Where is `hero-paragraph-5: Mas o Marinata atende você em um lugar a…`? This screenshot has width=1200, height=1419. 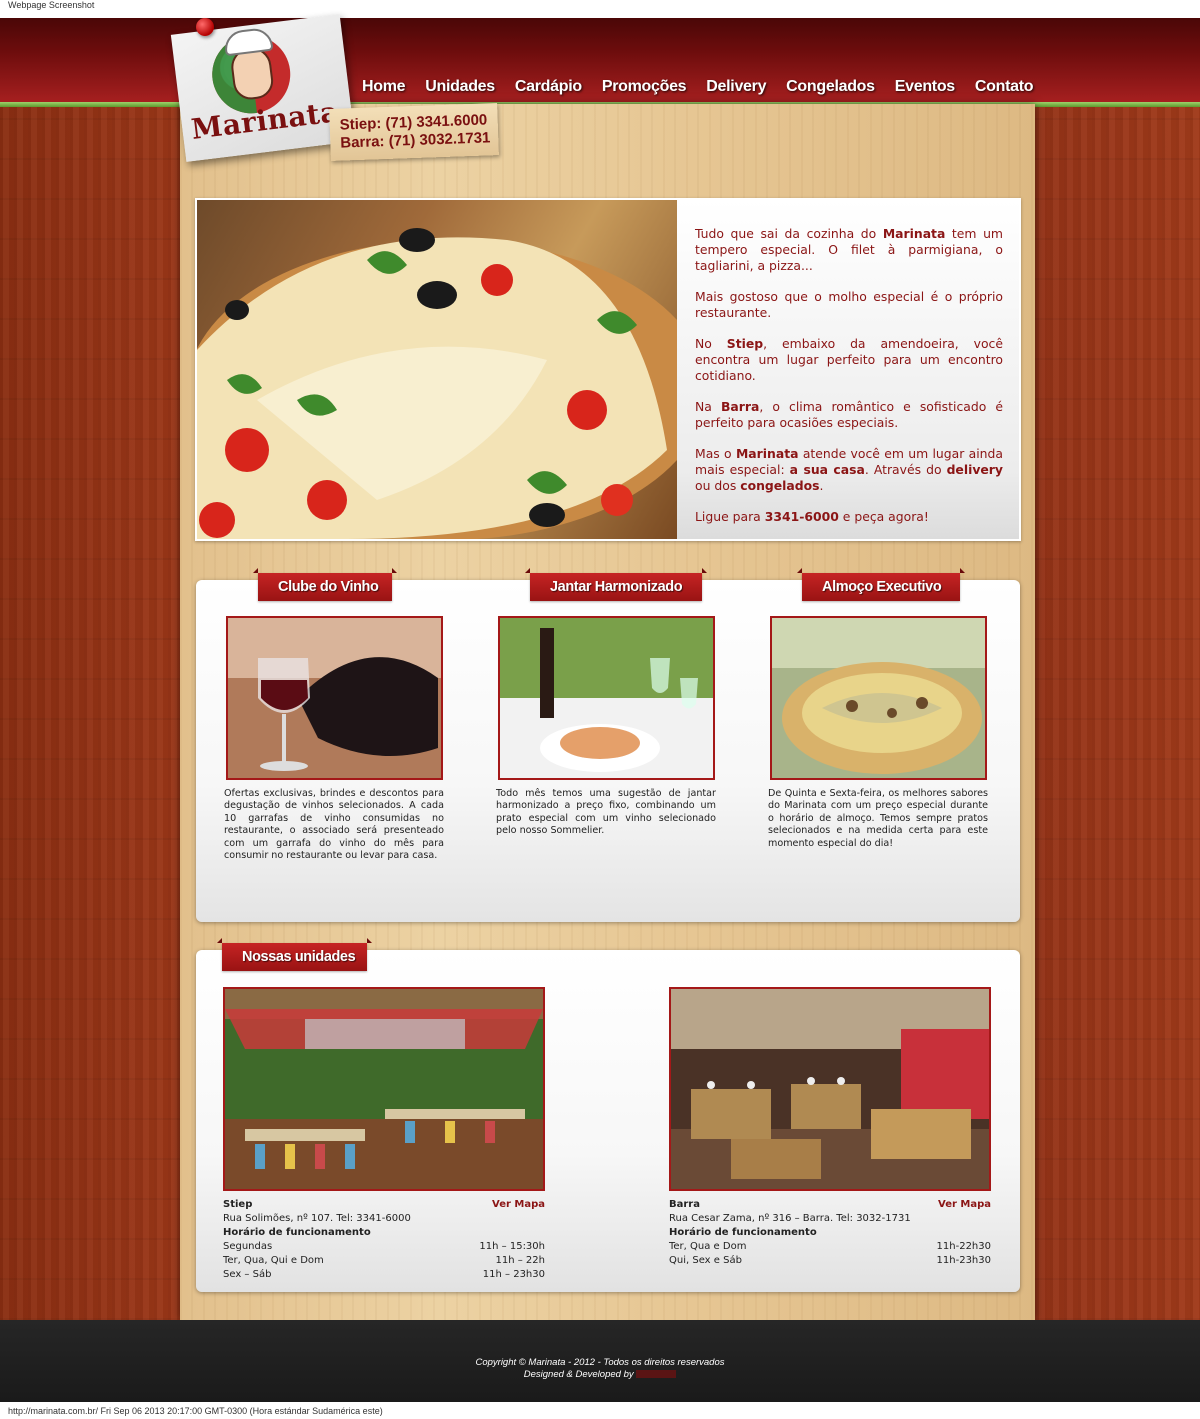 hero-paragraph-5: Mas o Marinata atende você em um lugar a… is located at coordinates (849, 469).